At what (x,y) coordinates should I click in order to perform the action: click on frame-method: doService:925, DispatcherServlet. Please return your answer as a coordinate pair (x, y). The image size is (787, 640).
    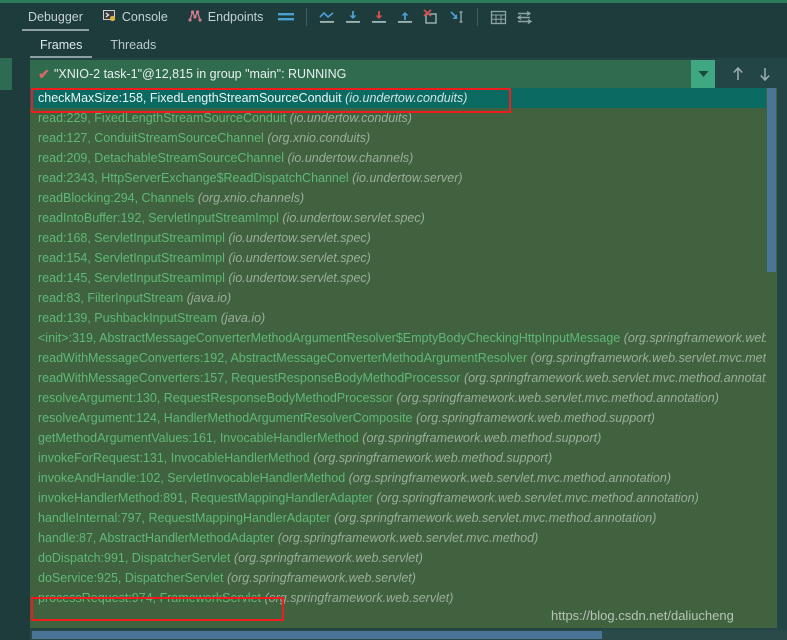
    Looking at the image, I should click on (131, 578).